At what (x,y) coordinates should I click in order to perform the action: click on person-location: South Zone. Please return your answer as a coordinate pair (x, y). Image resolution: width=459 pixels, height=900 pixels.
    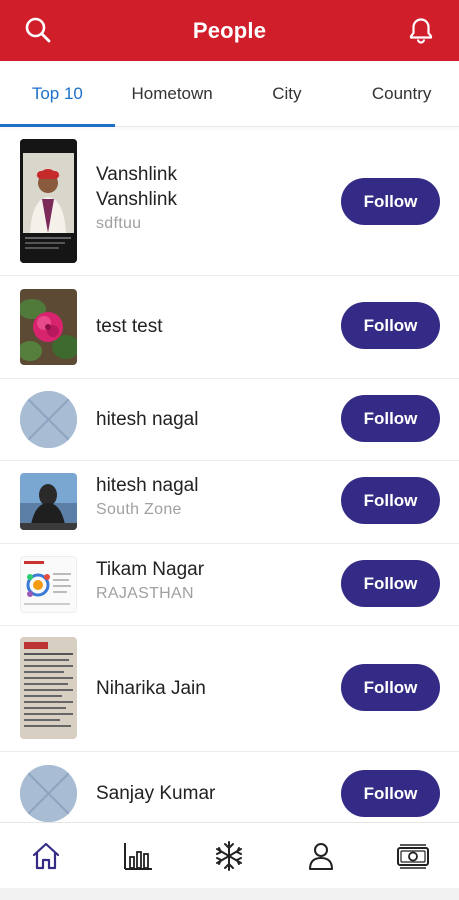
    Looking at the image, I should click on (139, 509).